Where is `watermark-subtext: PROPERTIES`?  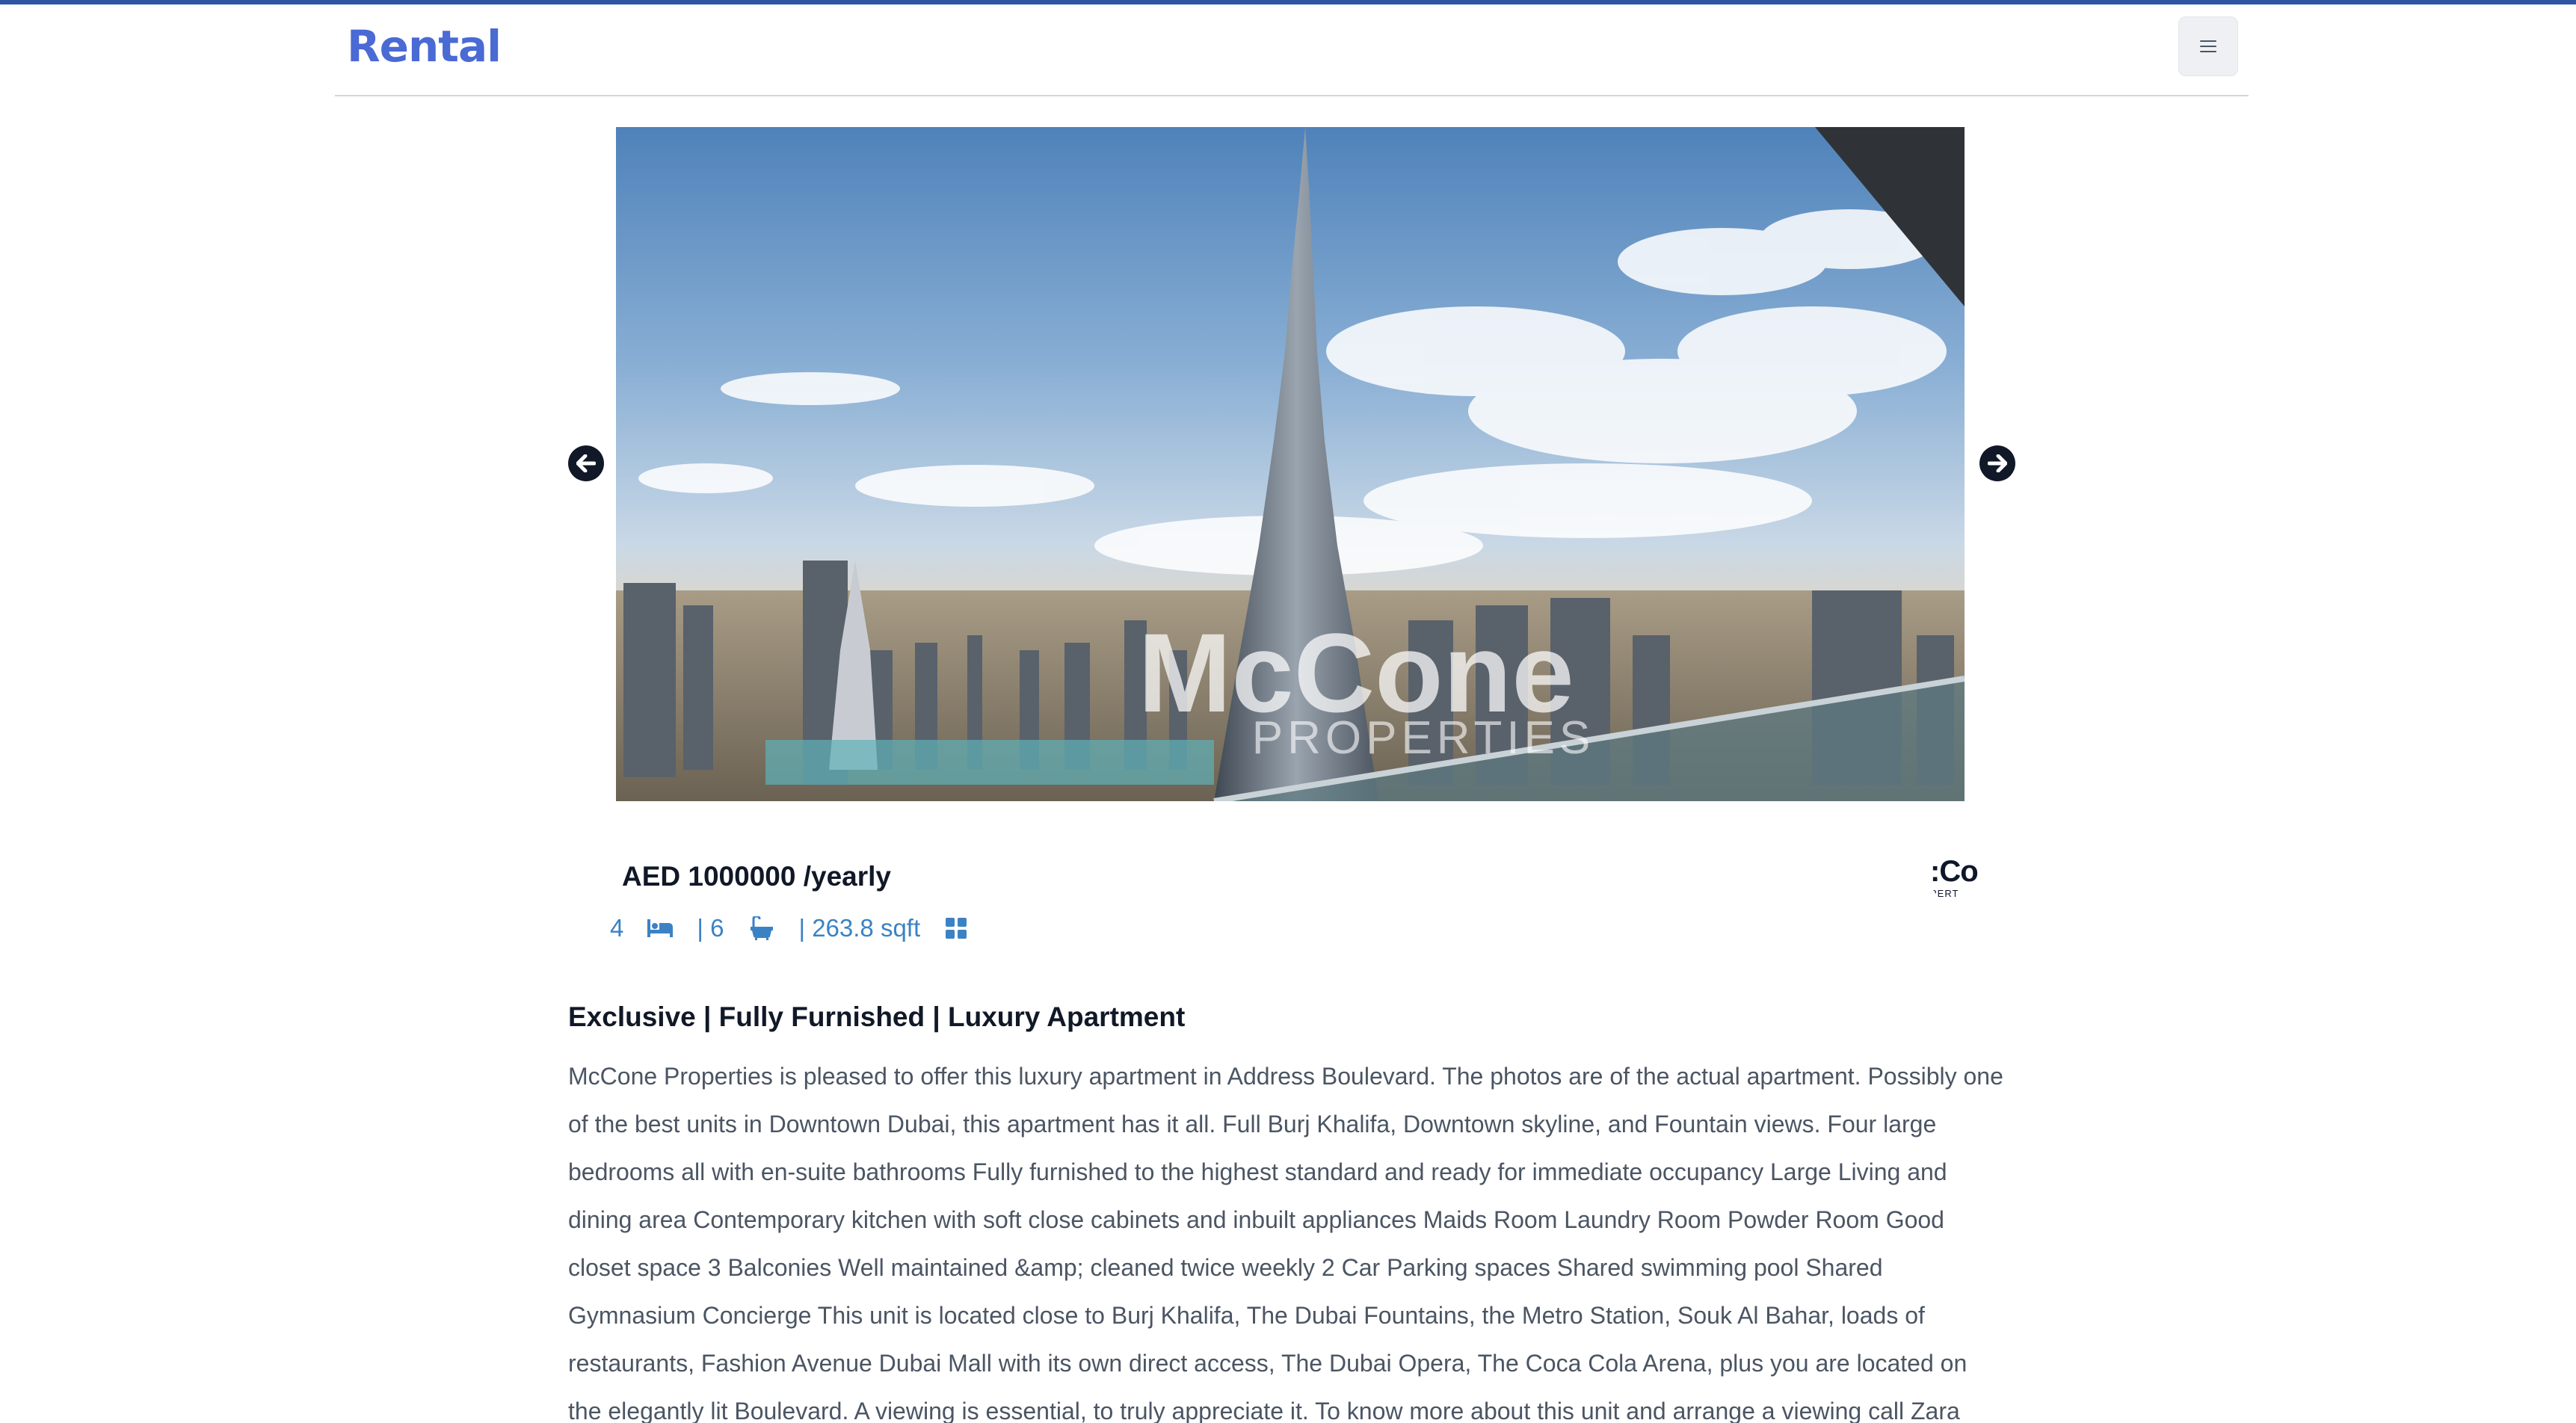
watermark-subtext: PROPERTIES is located at coordinates (1423, 738).